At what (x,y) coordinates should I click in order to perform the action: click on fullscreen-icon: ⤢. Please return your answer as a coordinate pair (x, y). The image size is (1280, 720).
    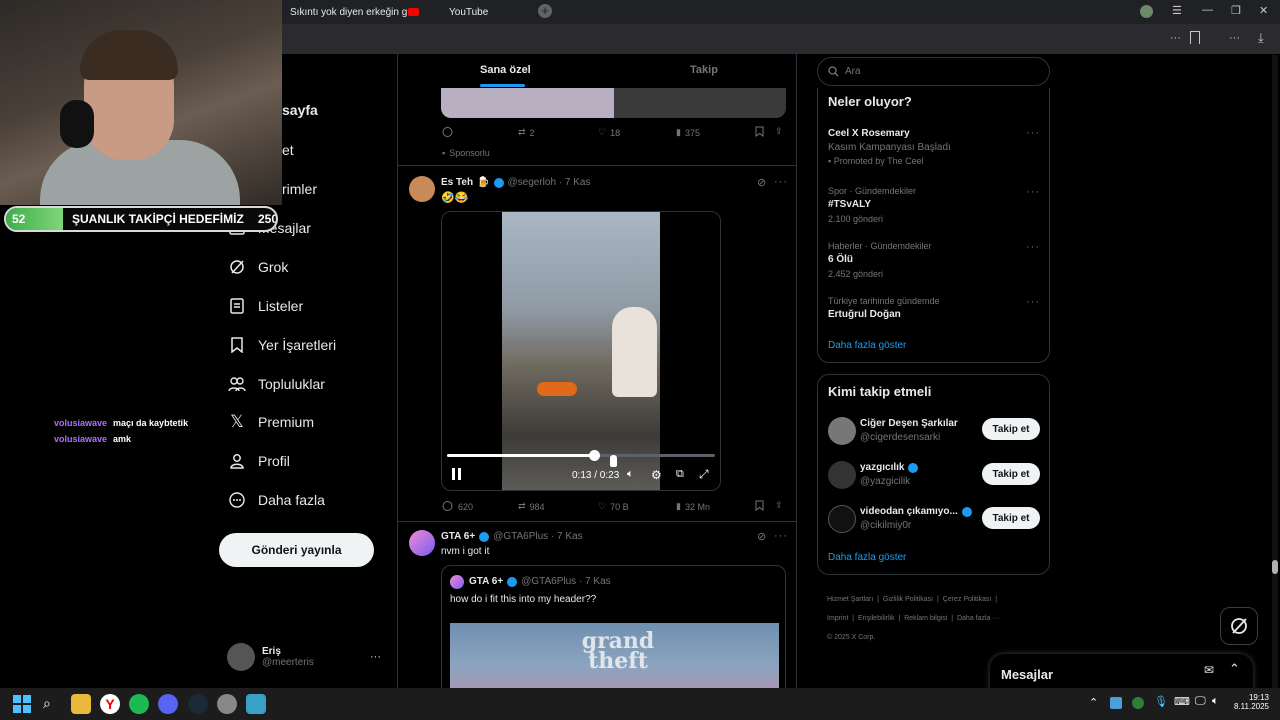
    Looking at the image, I should click on (704, 474).